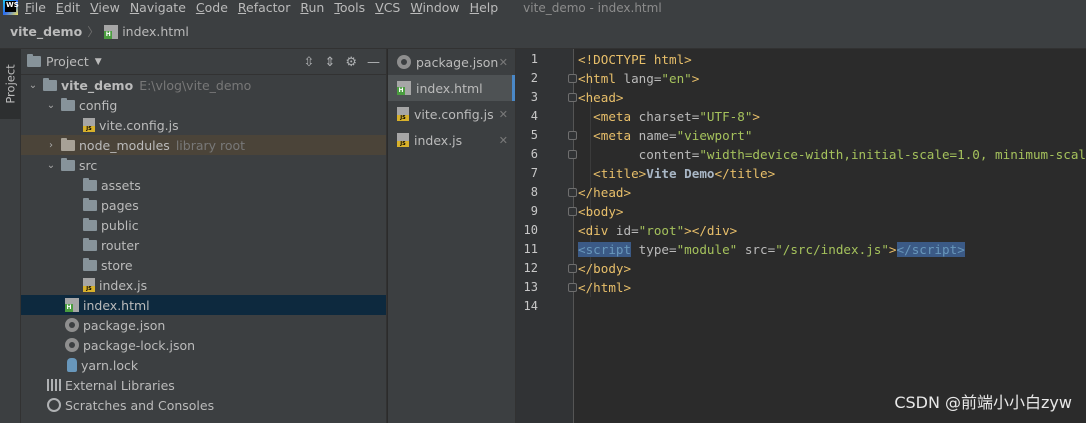  I want to click on menu-run: Run, so click(312, 7).